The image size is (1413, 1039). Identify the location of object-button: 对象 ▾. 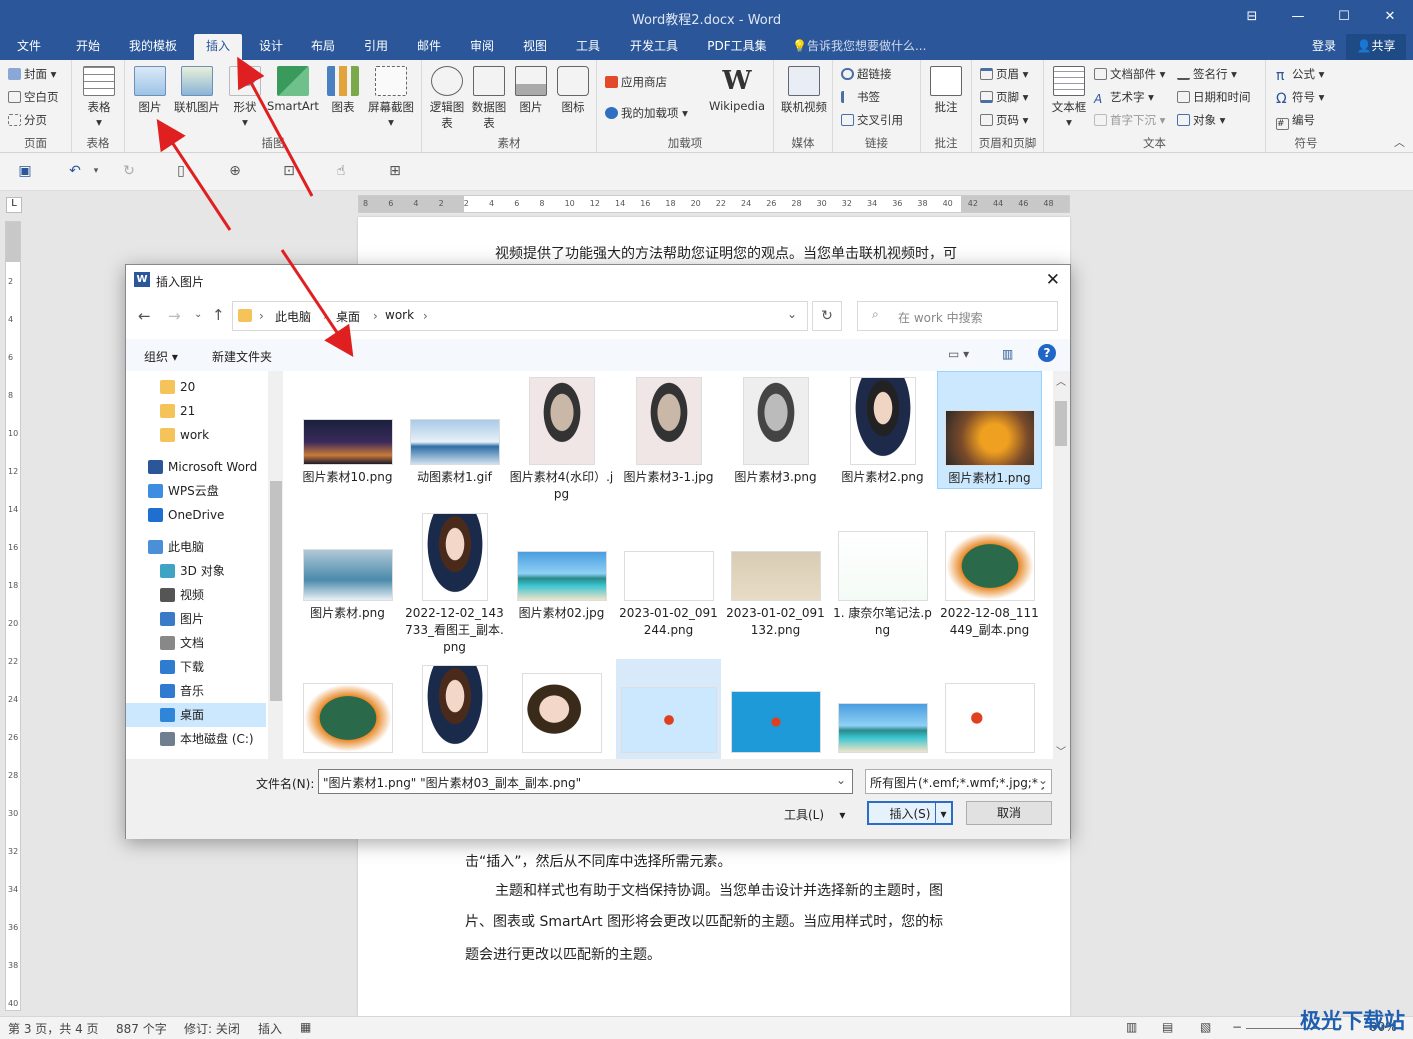
(1201, 120).